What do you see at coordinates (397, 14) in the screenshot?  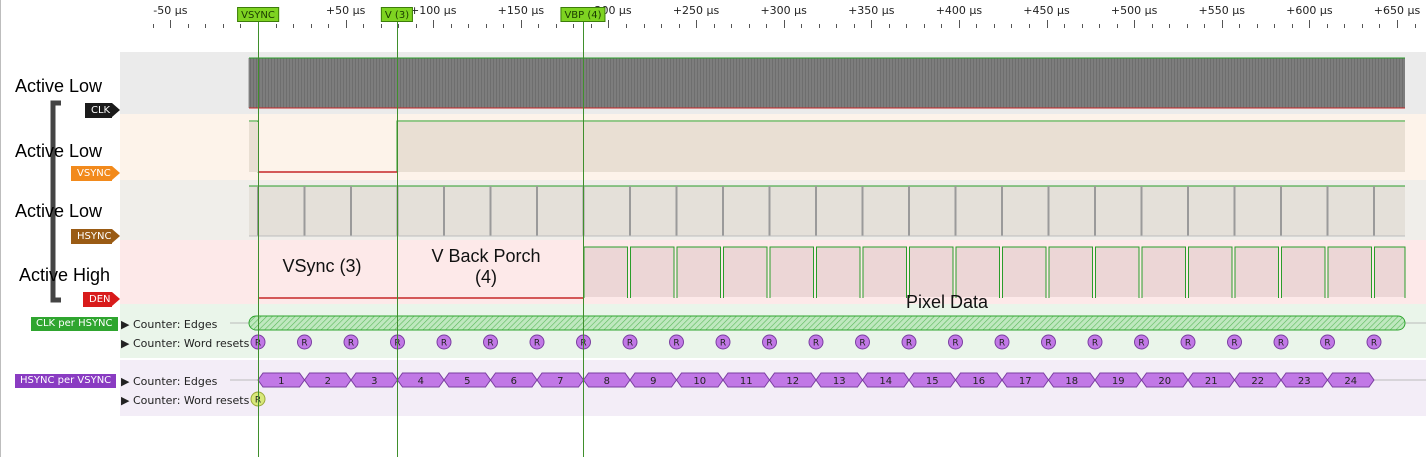 I see `v3-marker: V (3)` at bounding box center [397, 14].